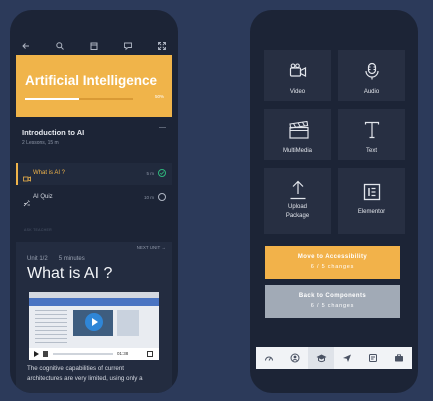 The width and height of the screenshot is (433, 401). I want to click on course-hero-title: Artificial Intelligence, so click(91, 80).